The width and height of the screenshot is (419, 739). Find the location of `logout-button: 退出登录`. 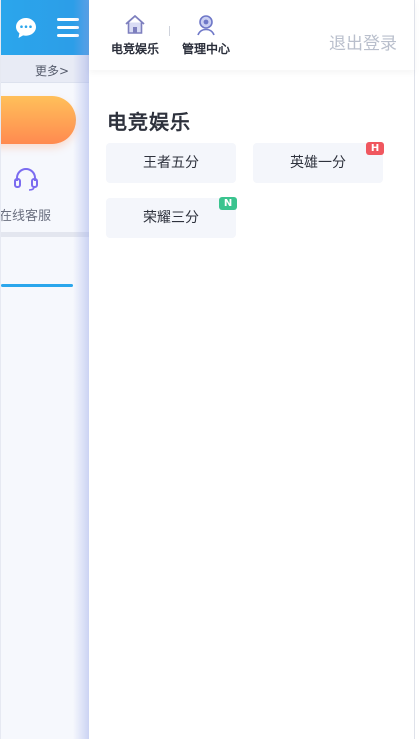

logout-button: 退出登录 is located at coordinates (363, 41).